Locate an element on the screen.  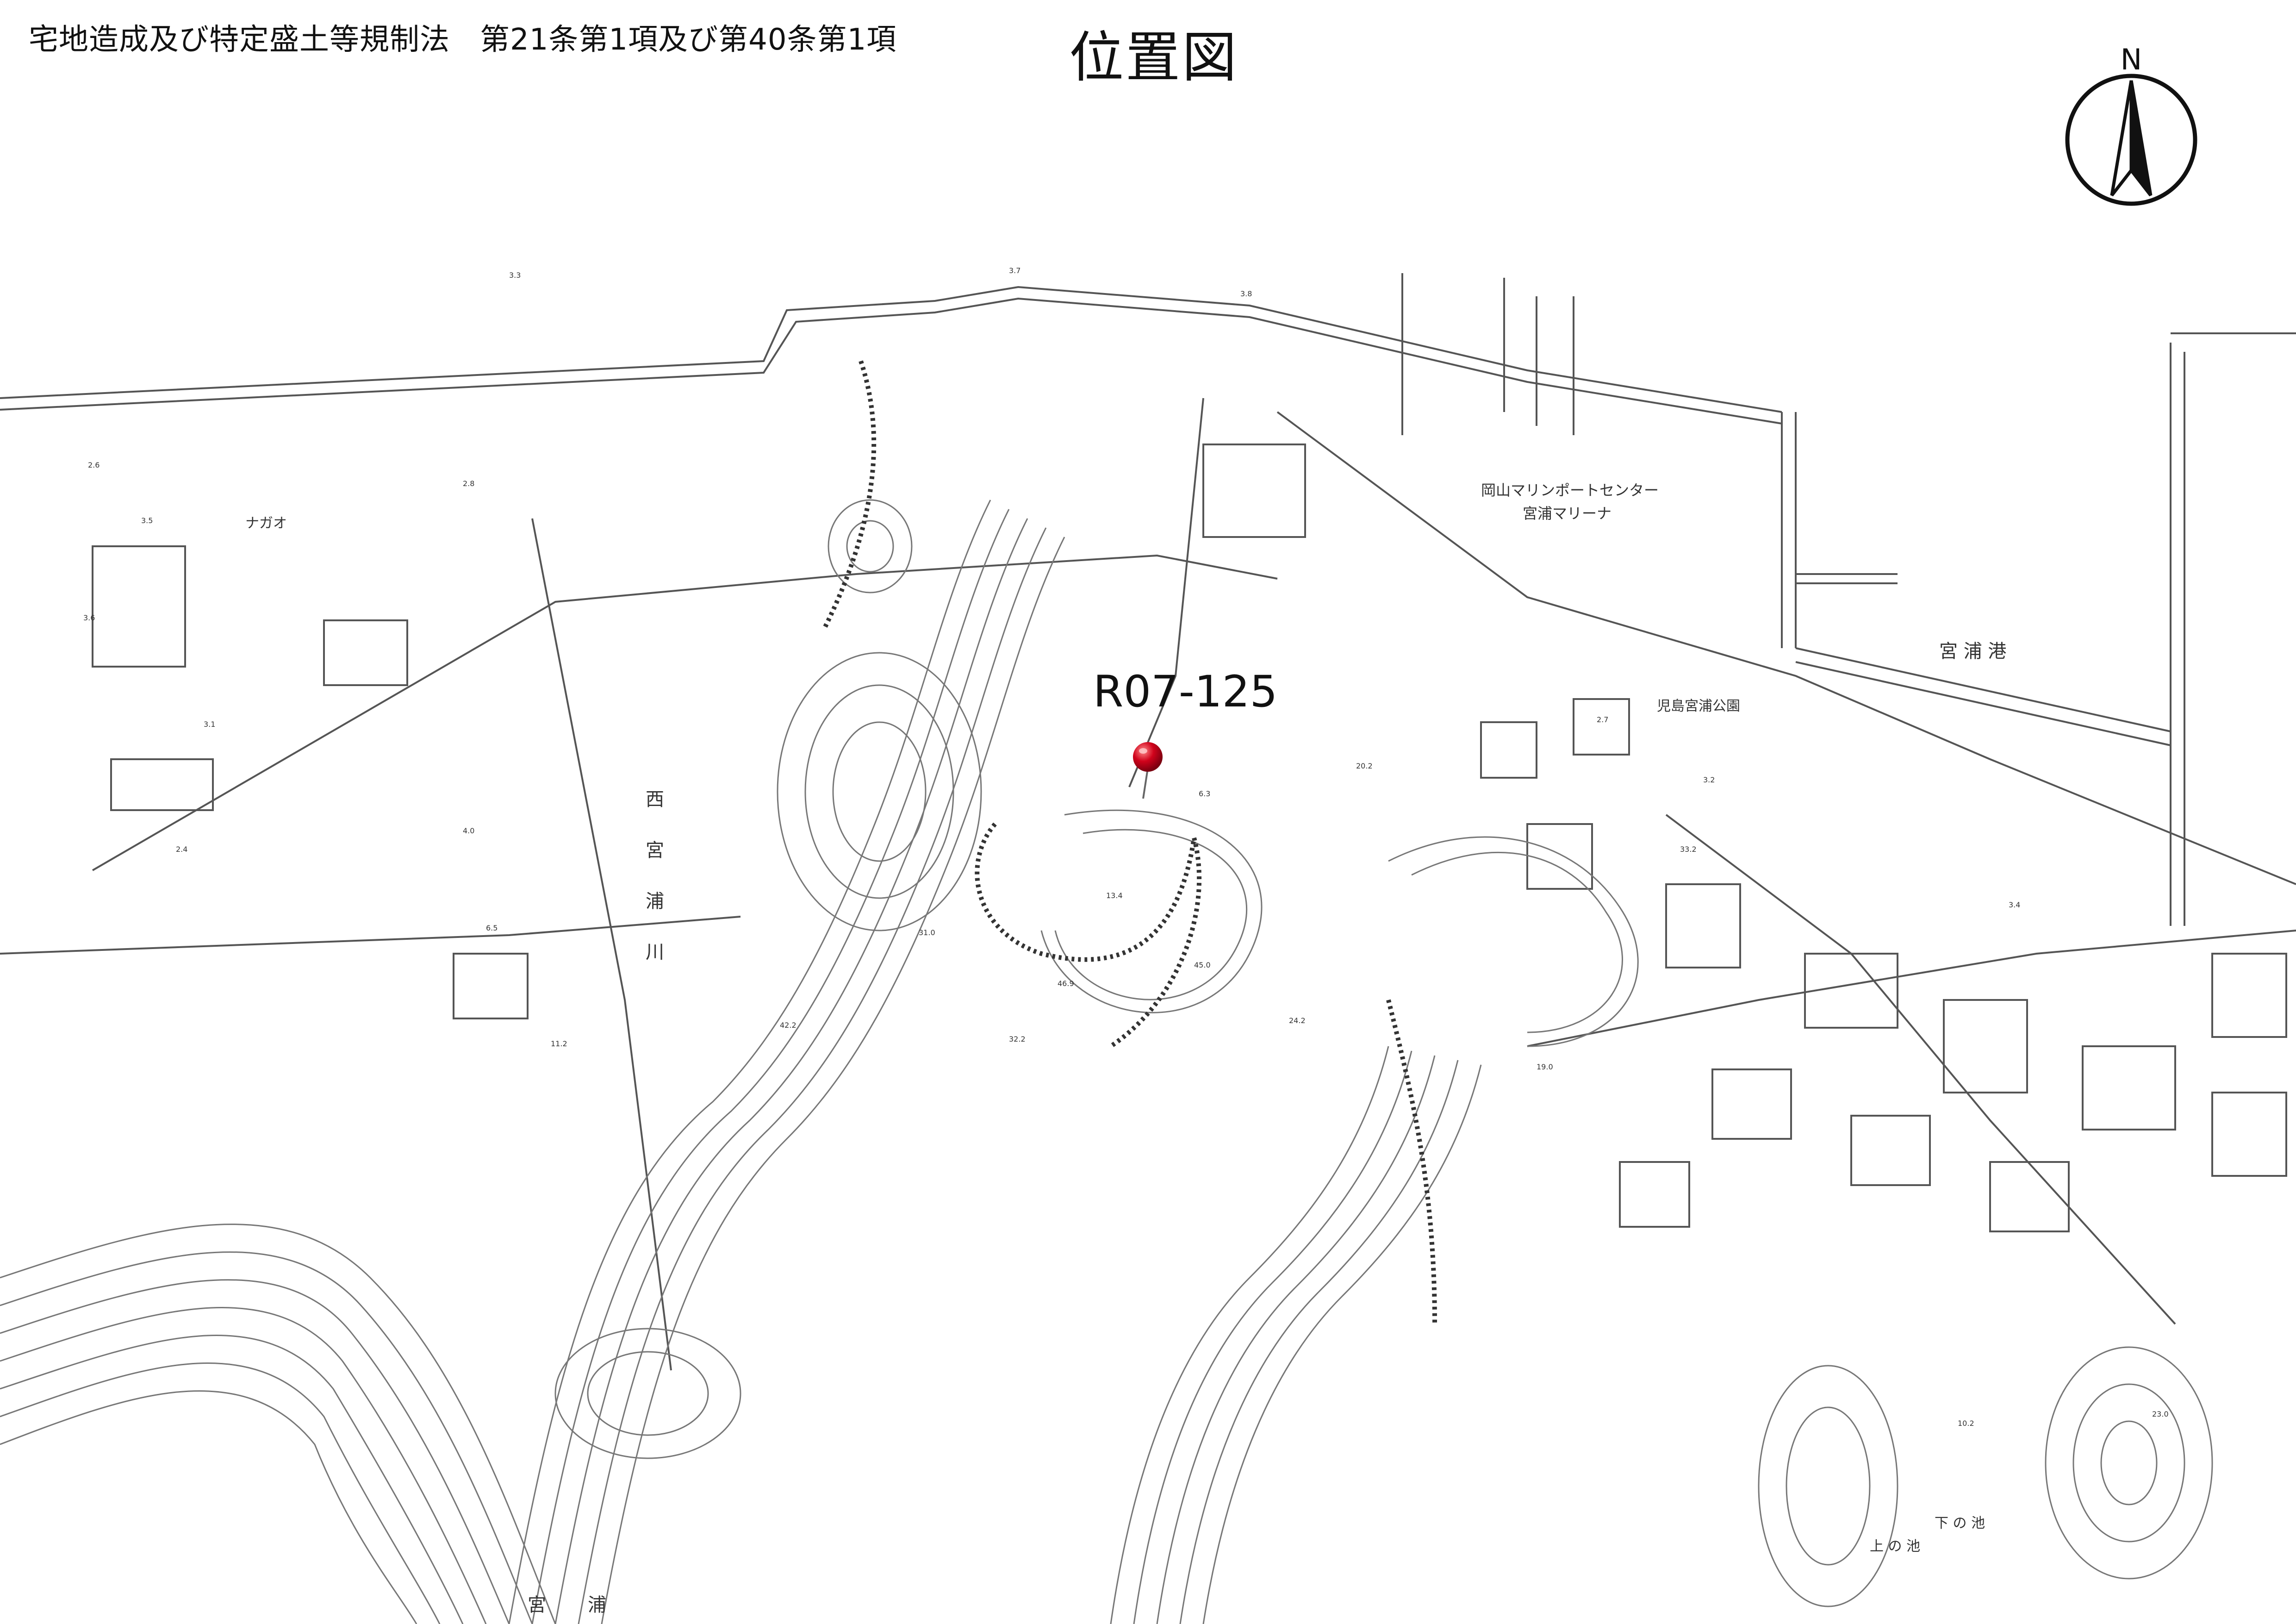
place-label-park: 児島宮浦公園 is located at coordinates (1698, 706).